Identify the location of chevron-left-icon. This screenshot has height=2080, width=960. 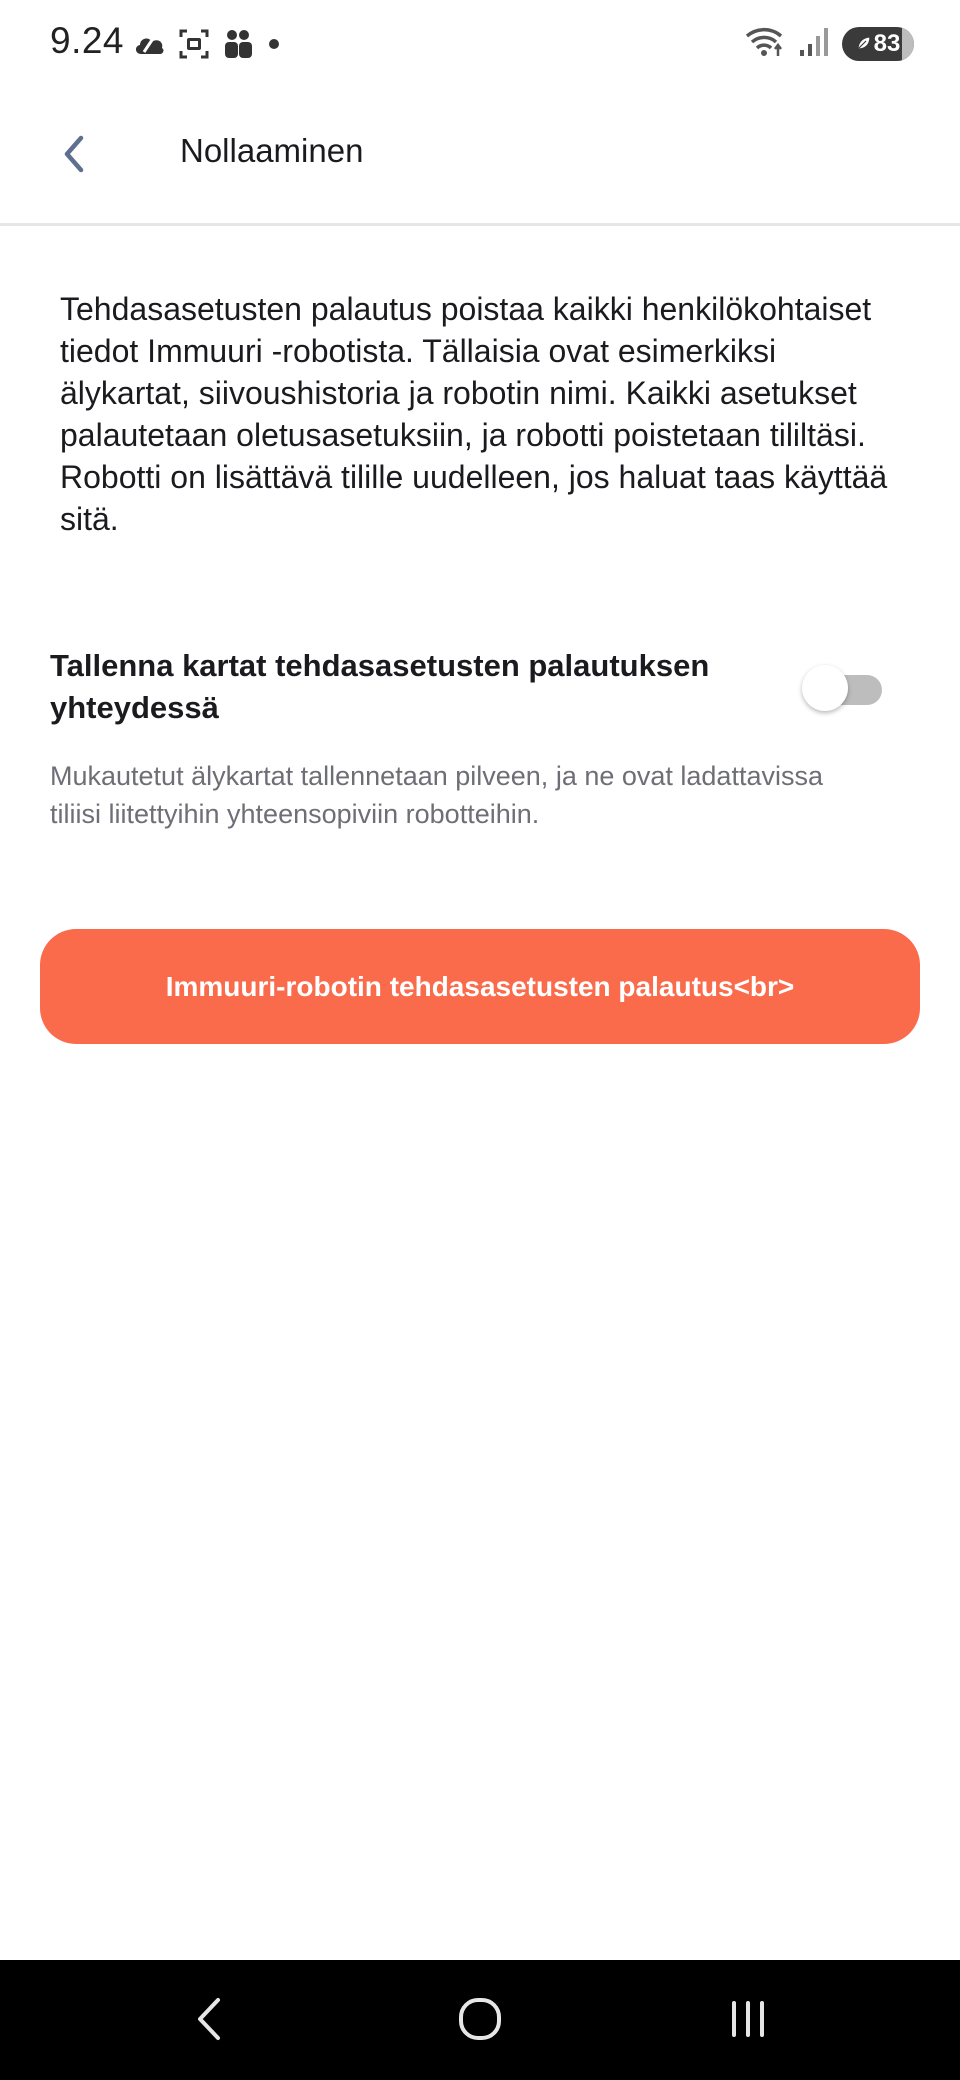
(74, 156).